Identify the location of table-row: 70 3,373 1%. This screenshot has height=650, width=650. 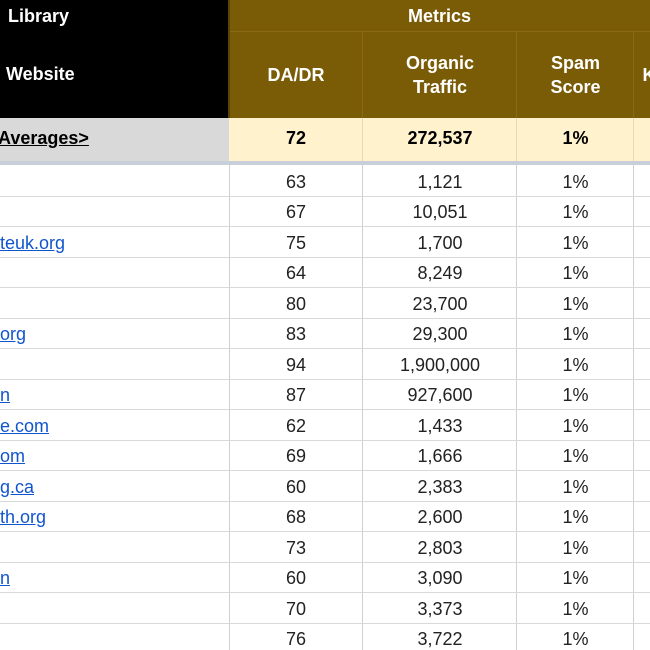
(325, 609).